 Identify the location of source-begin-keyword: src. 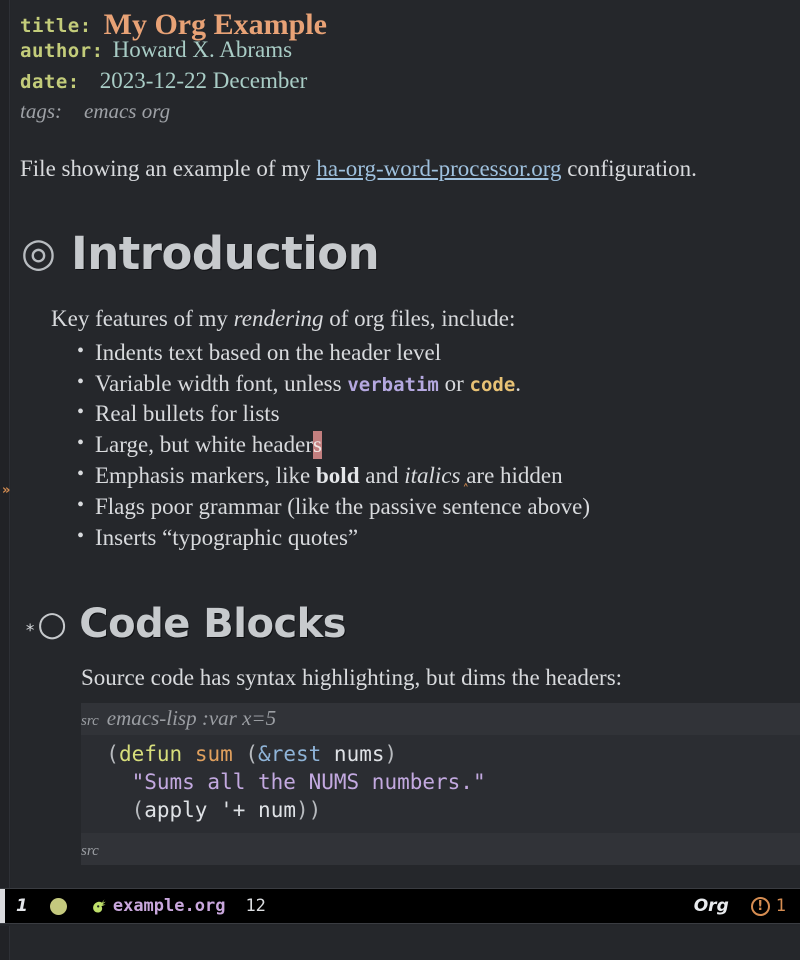
(90, 720).